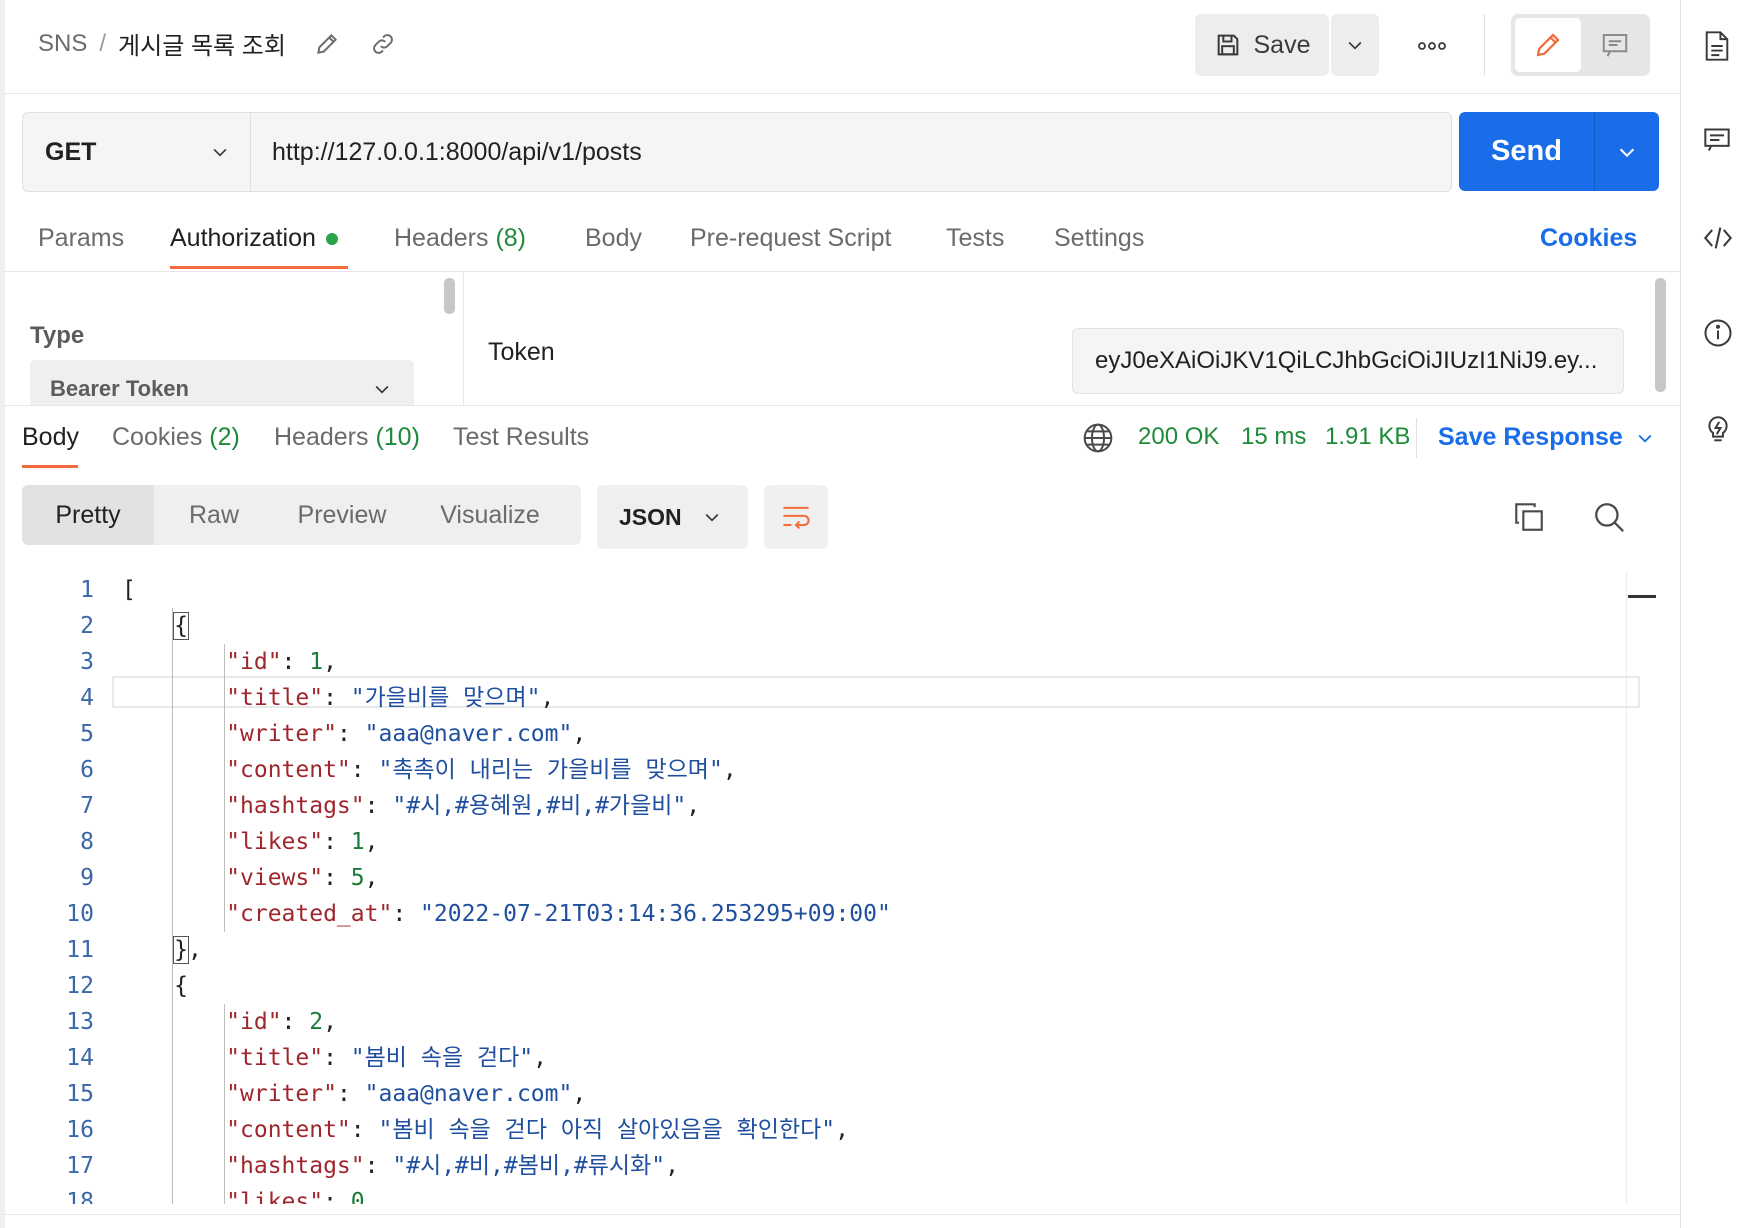 This screenshot has width=1752, height=1228. What do you see at coordinates (1526, 151) in the screenshot?
I see `send-button: Send` at bounding box center [1526, 151].